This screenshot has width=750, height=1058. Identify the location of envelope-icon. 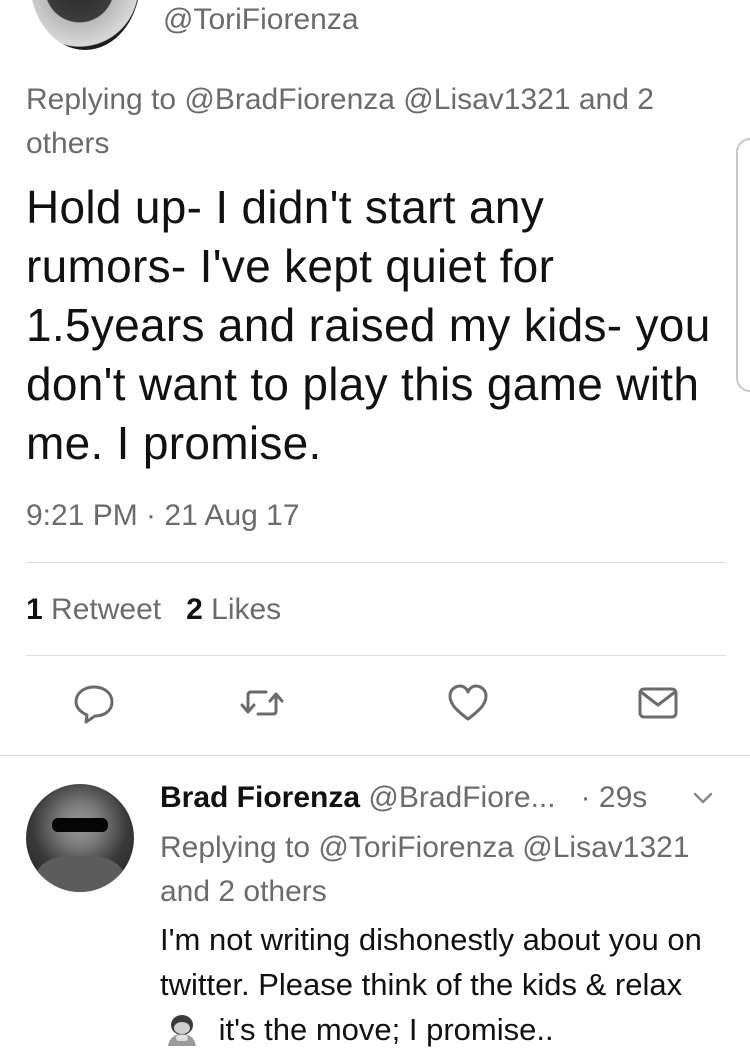
(658, 703).